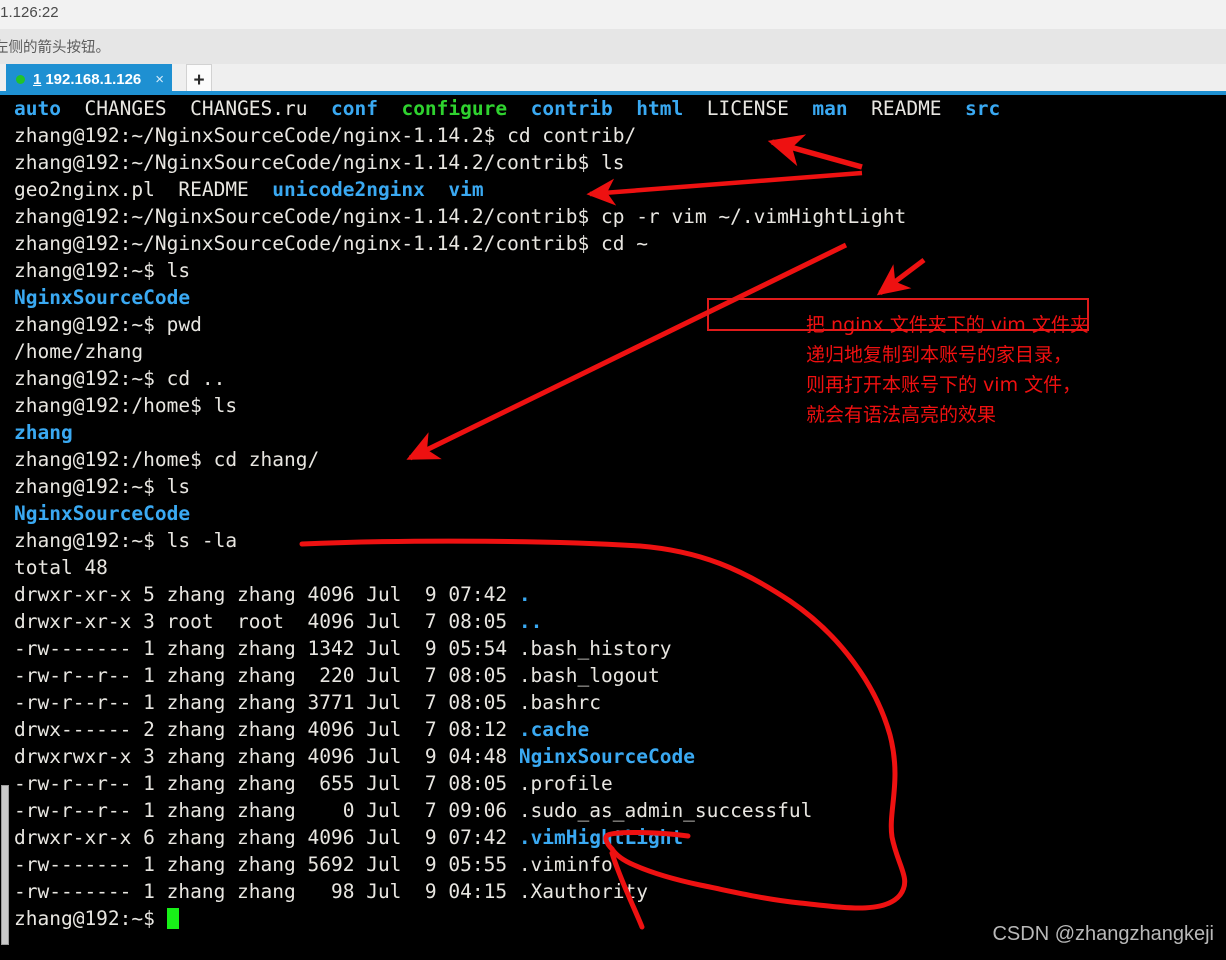 The image size is (1226, 960). What do you see at coordinates (939, 355) in the screenshot?
I see `annotation-note-line: 递归地复制到本账号的家目录，` at bounding box center [939, 355].